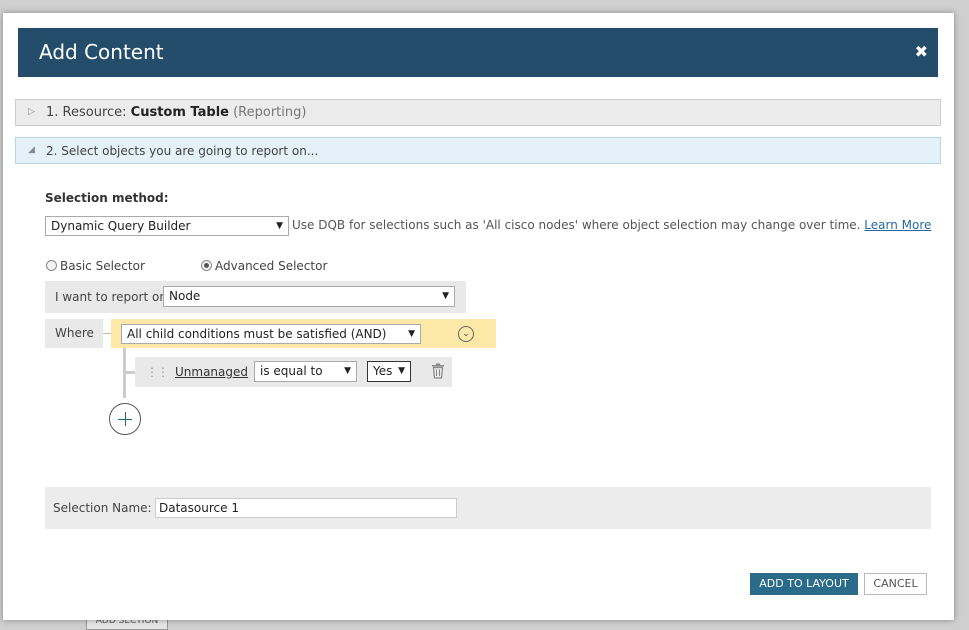 The width and height of the screenshot is (969, 630). Describe the element at coordinates (111, 297) in the screenshot. I see `report-on-label: I want to report on` at that location.